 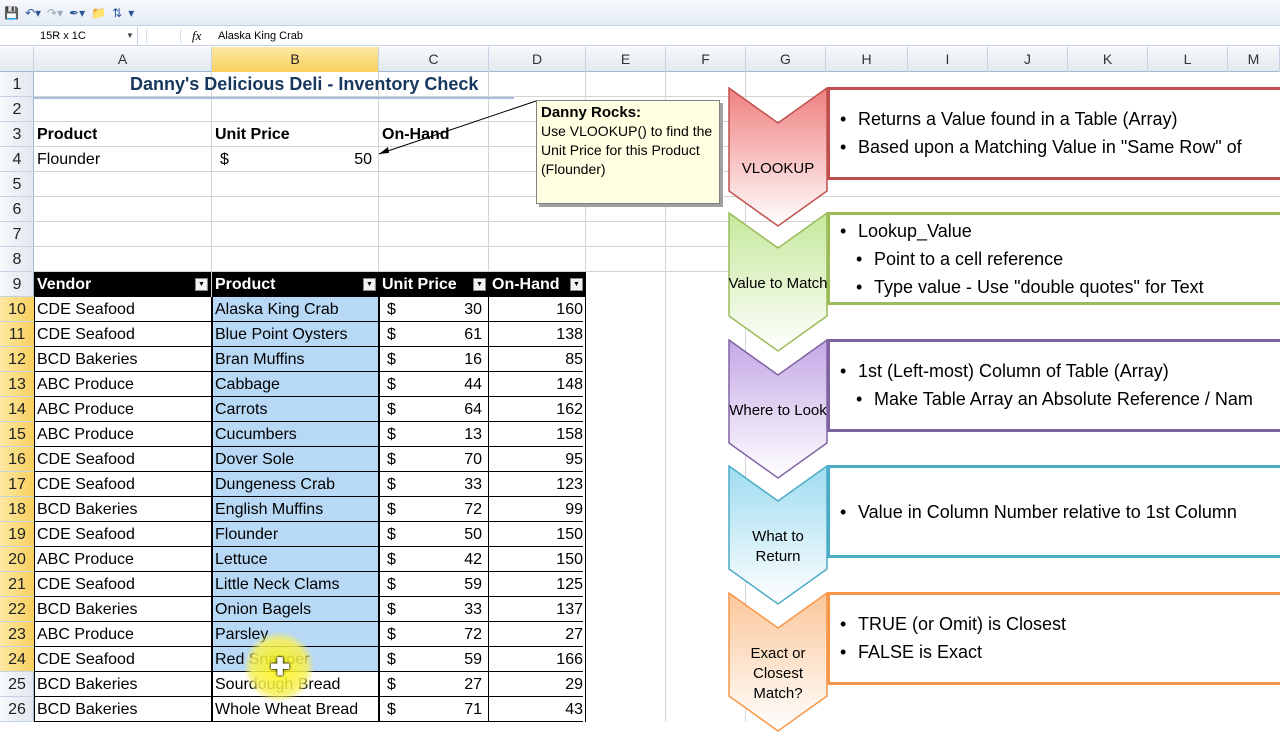 I want to click on insert-function-icon: fx, so click(x=196, y=36).